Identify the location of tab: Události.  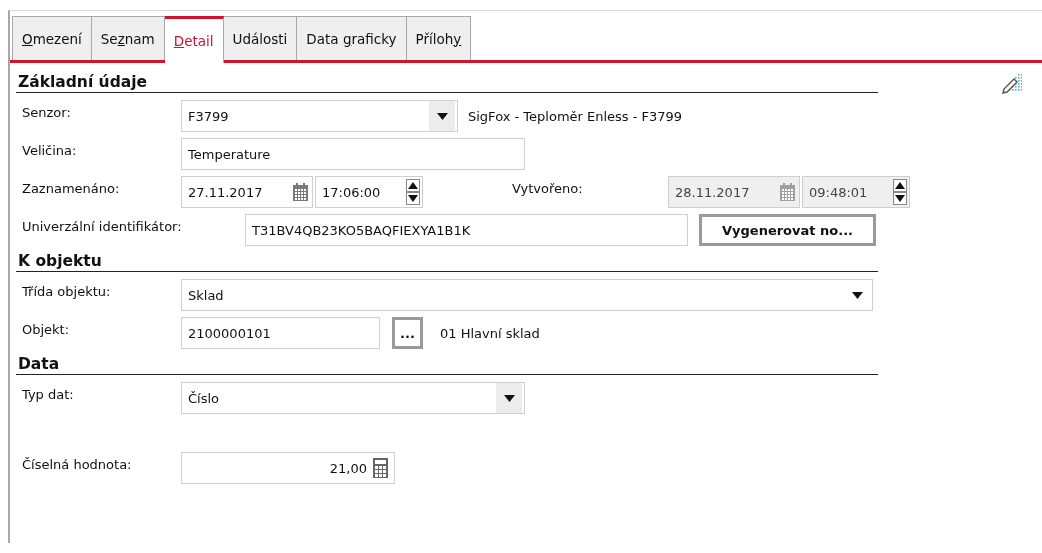
(260, 38).